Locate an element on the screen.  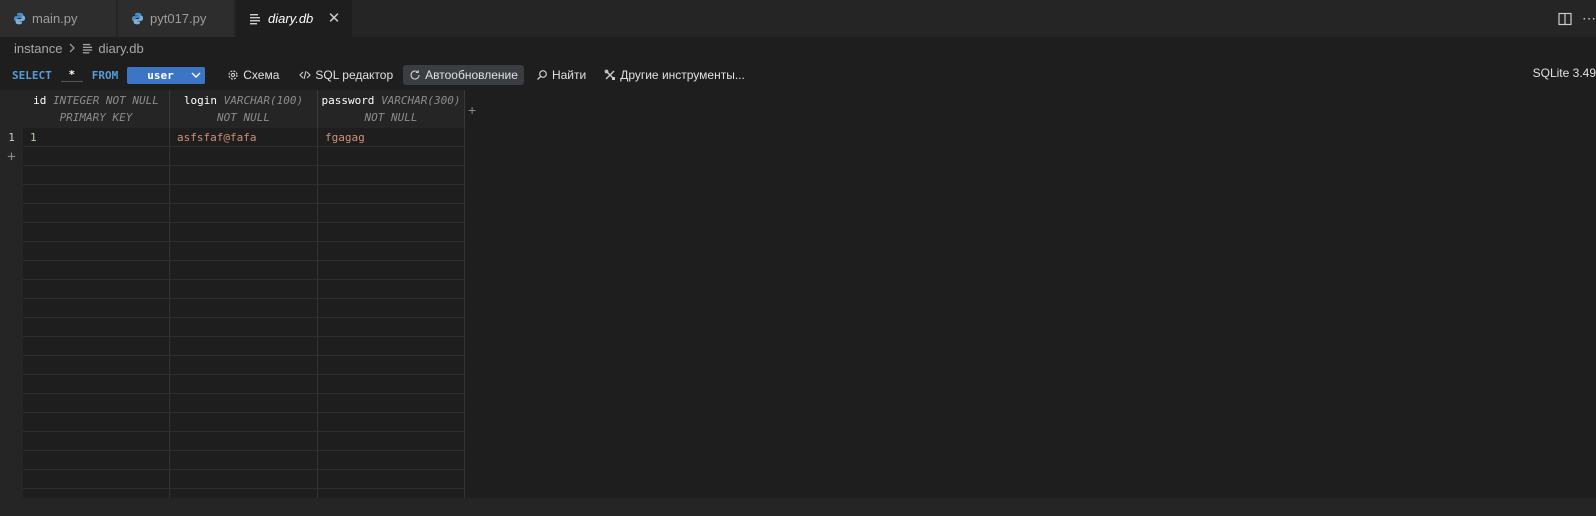
bottom-panel-edge is located at coordinates (798, 507).